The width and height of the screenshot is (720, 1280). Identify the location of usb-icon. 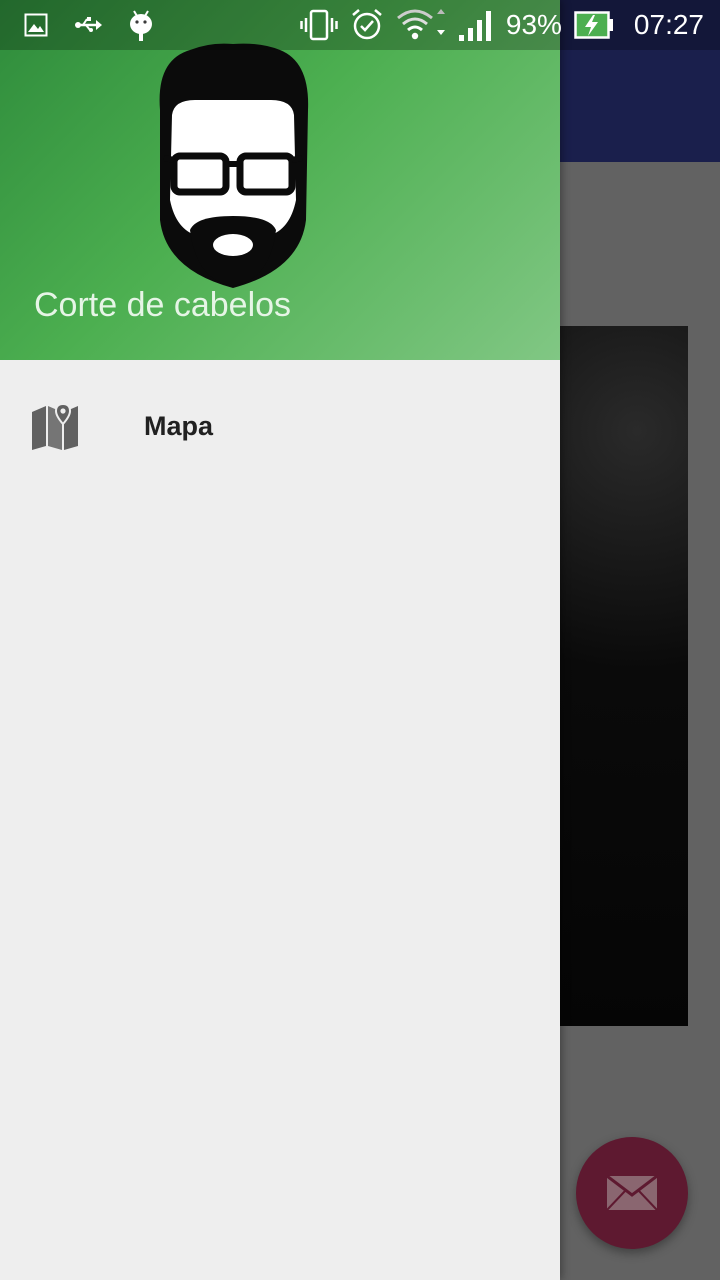
(88, 24).